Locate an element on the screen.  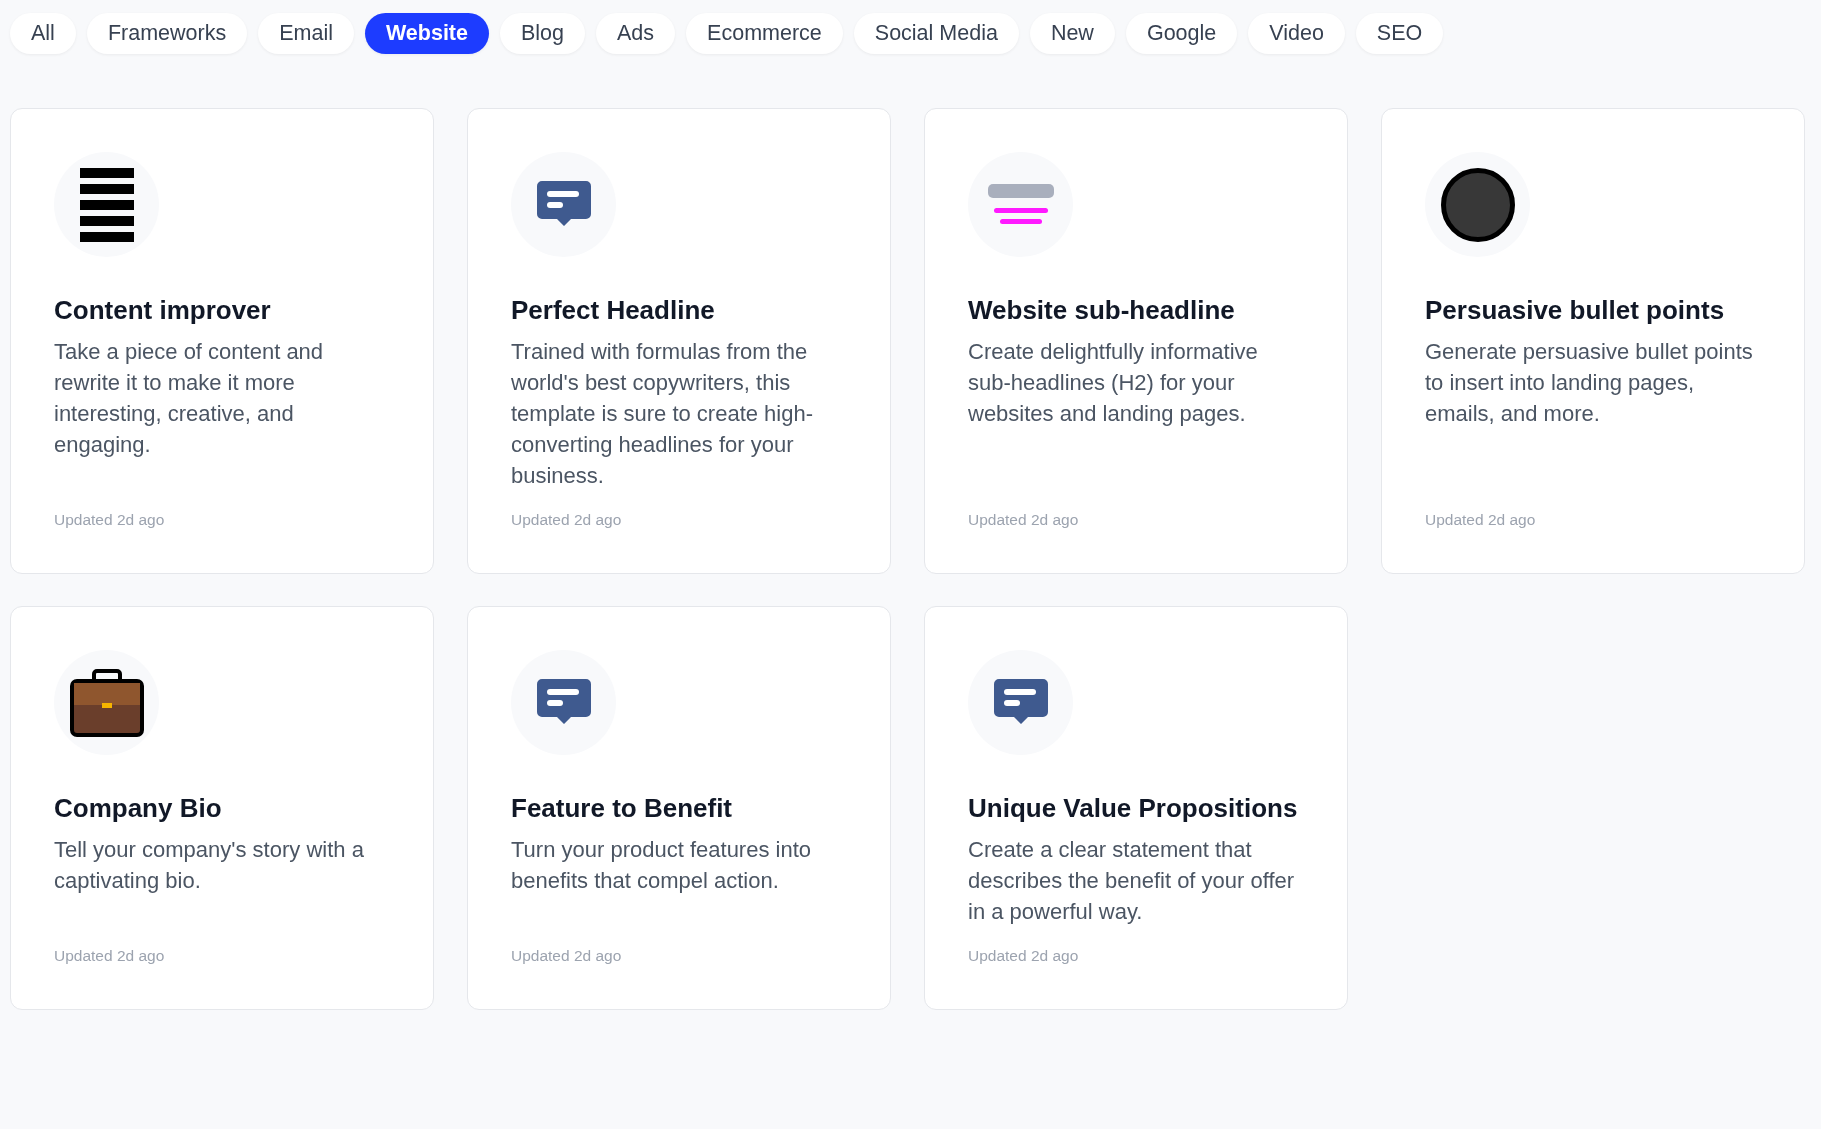
card-description: Trained with formulas from the world's best copywriters, this template is sure to create high-converting headlines for your business. is located at coordinates (663, 414).